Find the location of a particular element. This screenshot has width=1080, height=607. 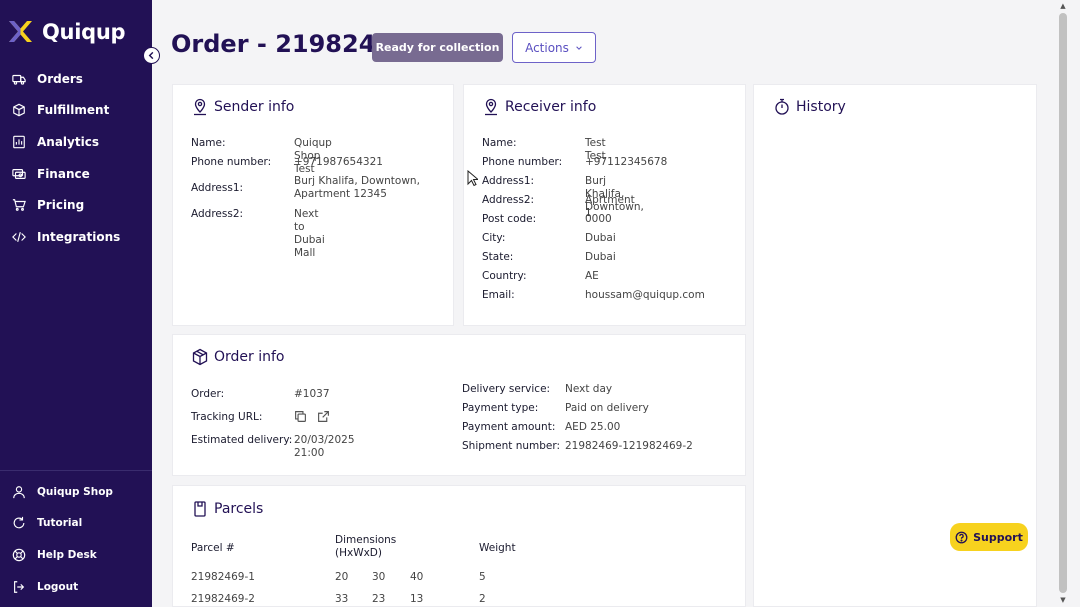

copy-icon is located at coordinates (301, 417).